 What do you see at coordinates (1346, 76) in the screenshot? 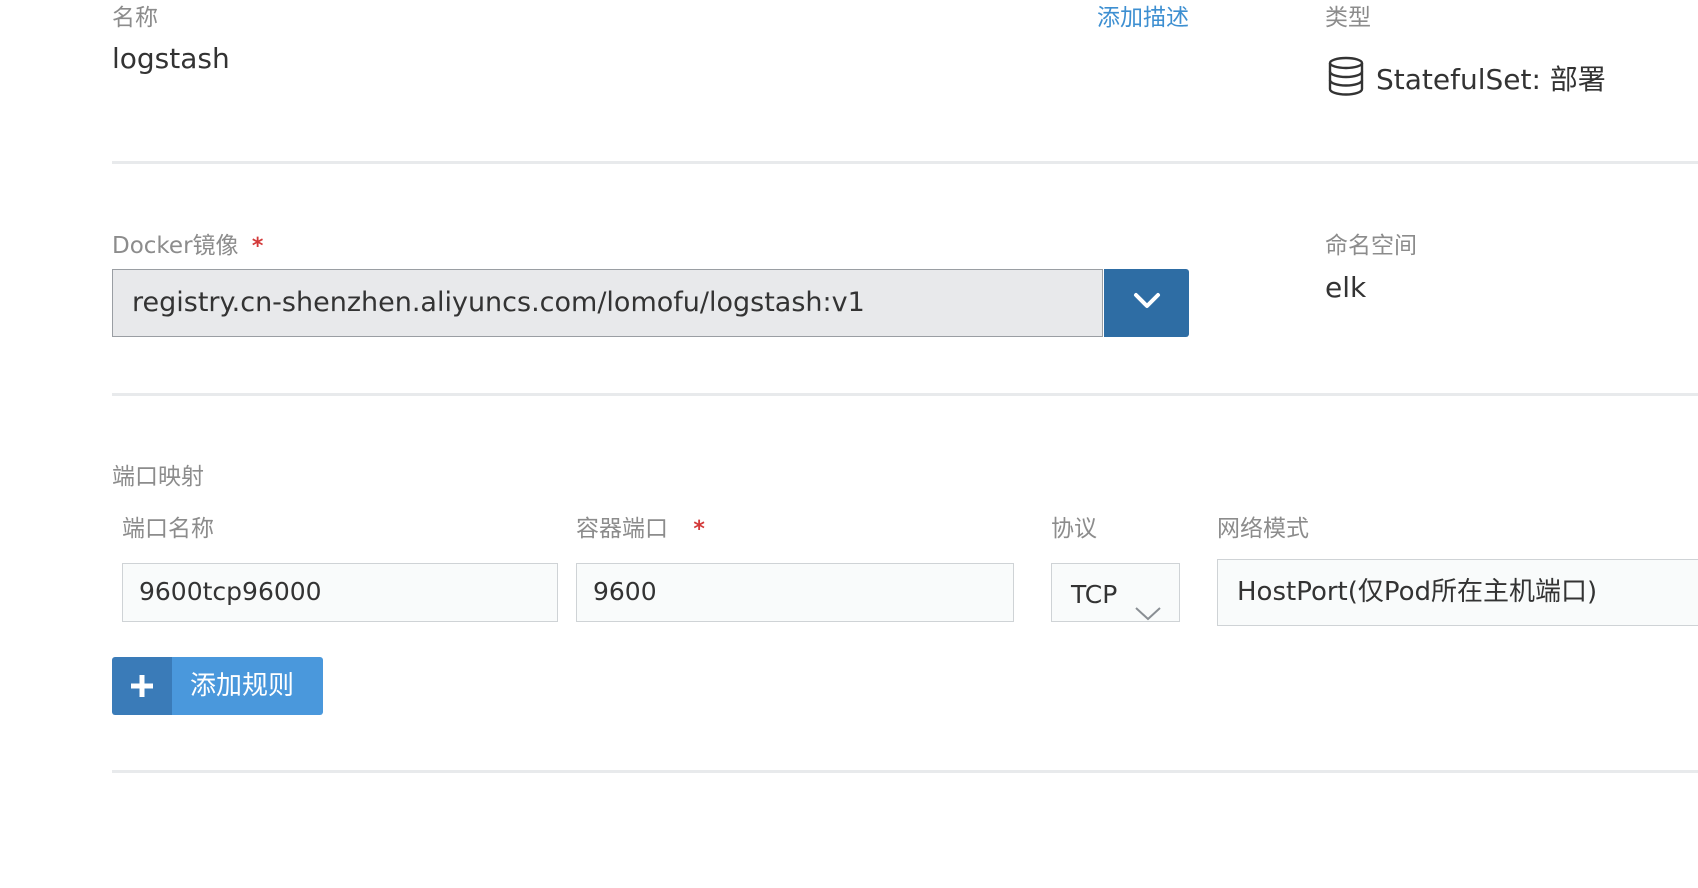
I see `database-icon` at bounding box center [1346, 76].